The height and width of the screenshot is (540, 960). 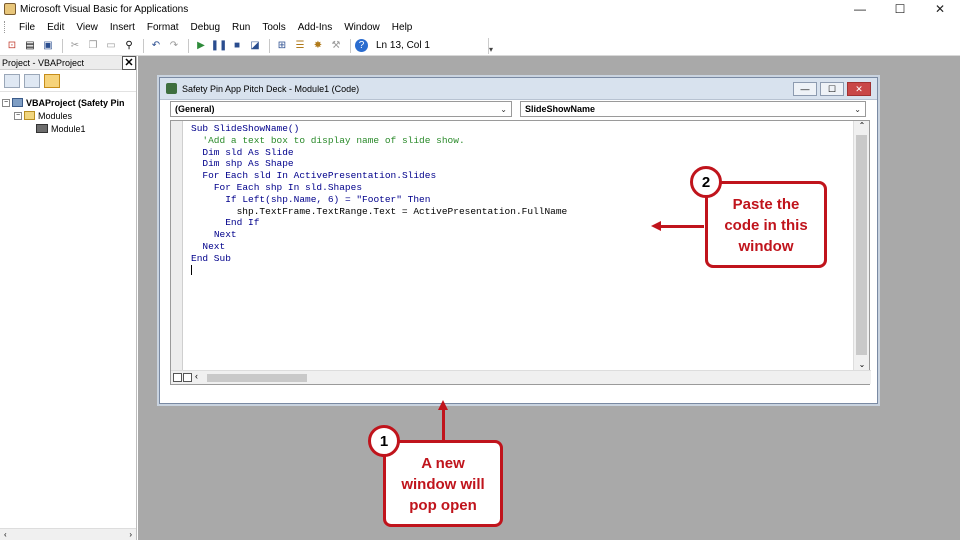 What do you see at coordinates (48, 46) in the screenshot?
I see `save-icon: ▣` at bounding box center [48, 46].